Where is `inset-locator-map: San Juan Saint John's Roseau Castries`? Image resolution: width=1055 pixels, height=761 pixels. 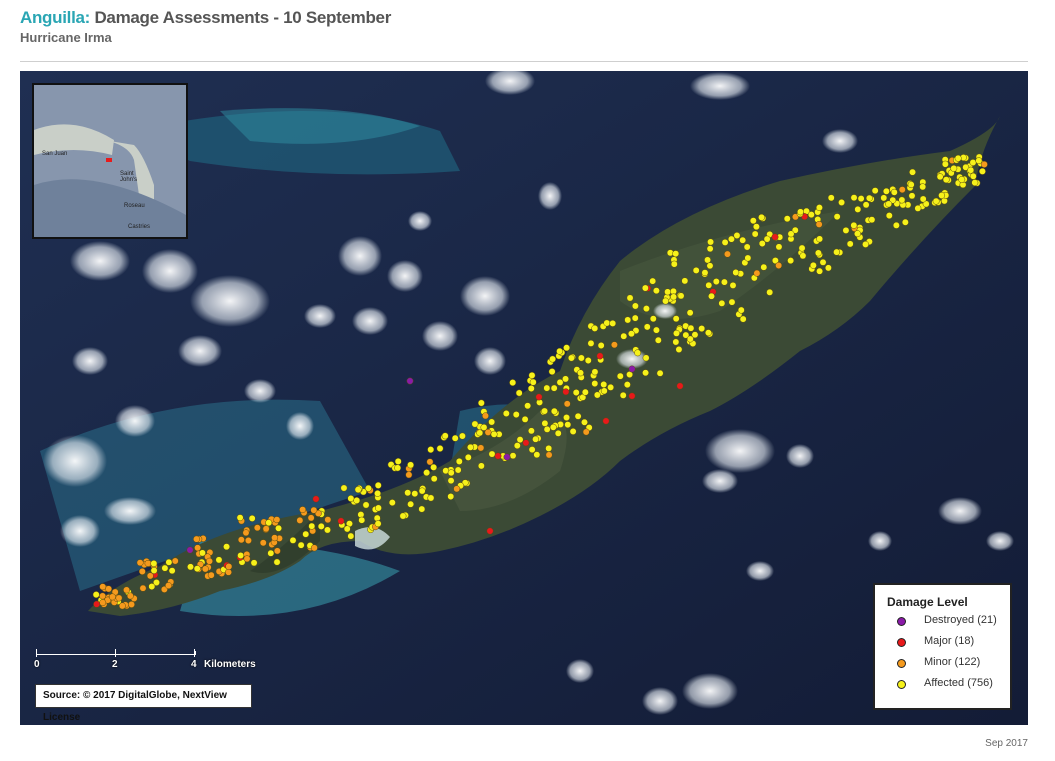
inset-locator-map: San Juan Saint John's Roseau Castries is located at coordinates (110, 161).